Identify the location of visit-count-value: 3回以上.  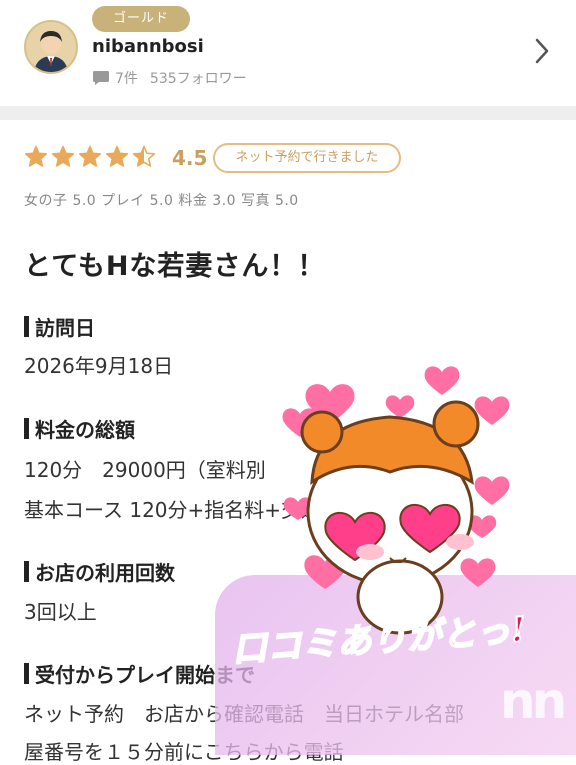
(60, 612).